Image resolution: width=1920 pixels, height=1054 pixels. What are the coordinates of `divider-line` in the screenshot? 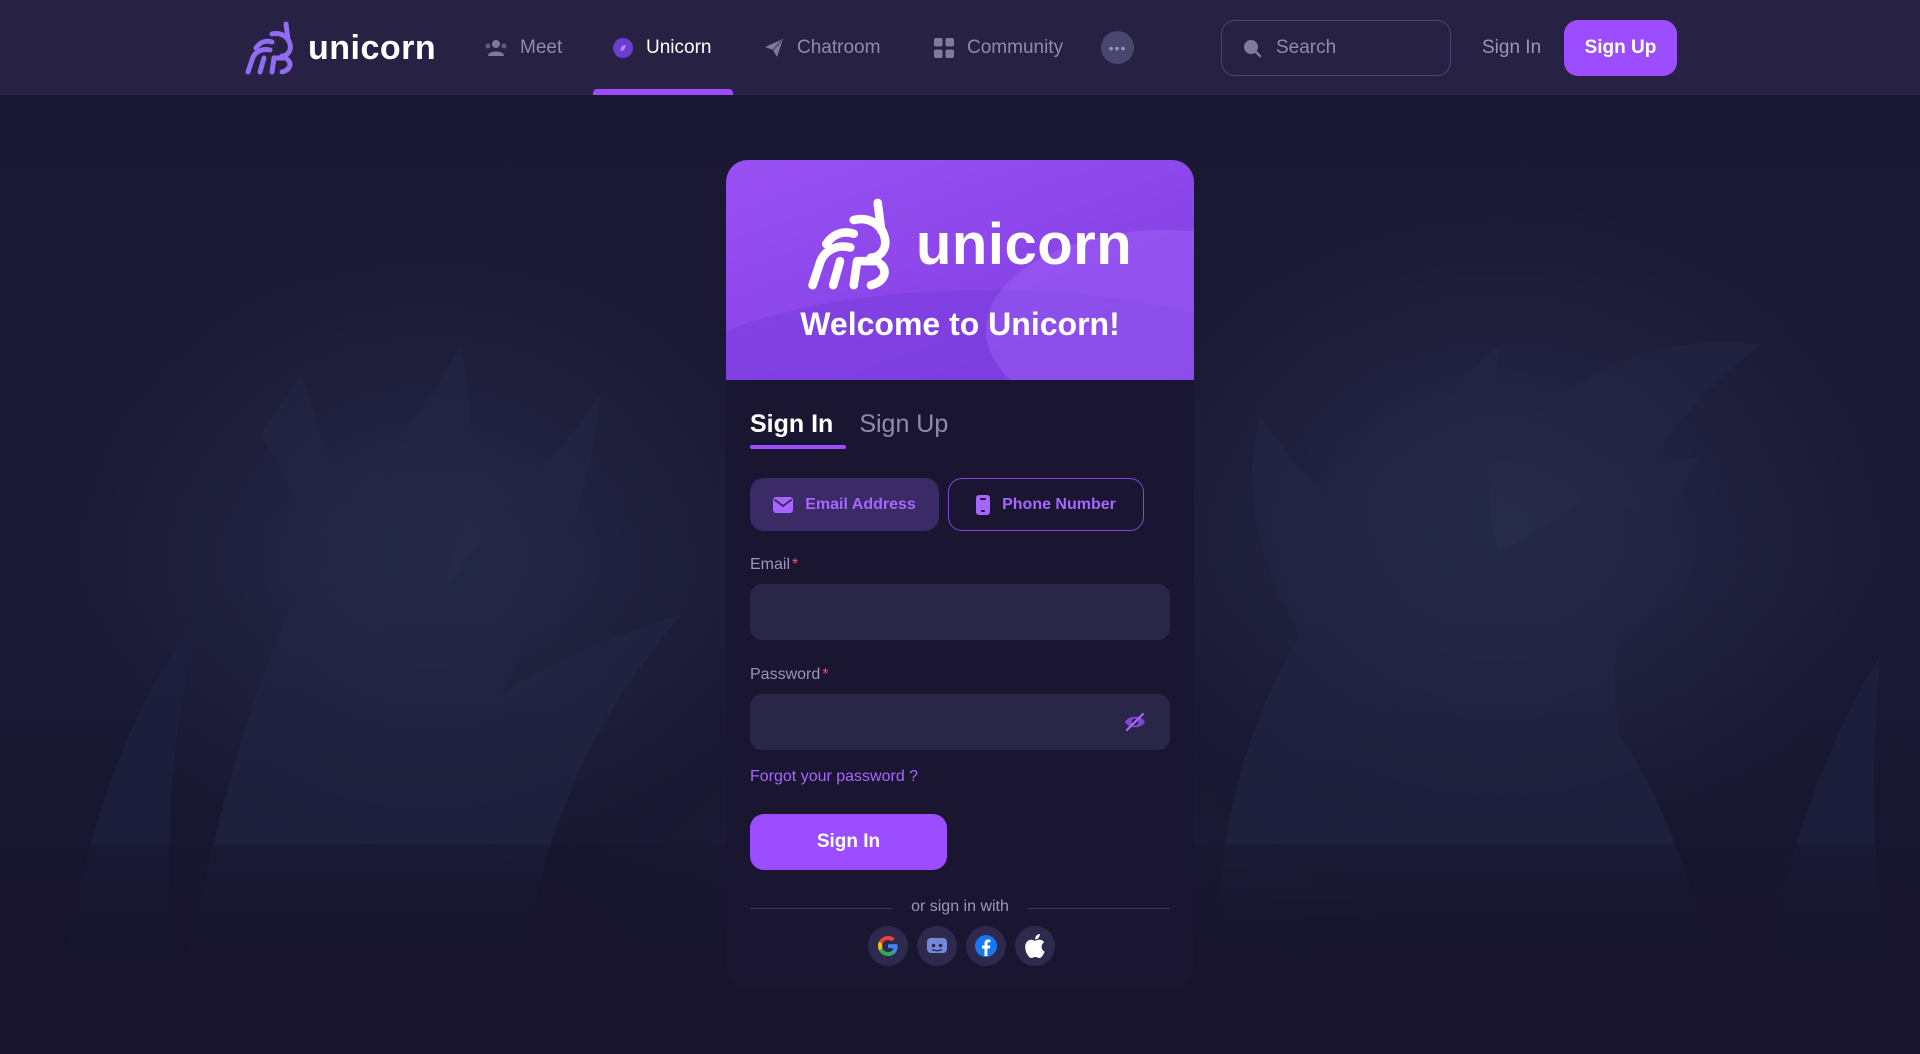 It's located at (1099, 908).